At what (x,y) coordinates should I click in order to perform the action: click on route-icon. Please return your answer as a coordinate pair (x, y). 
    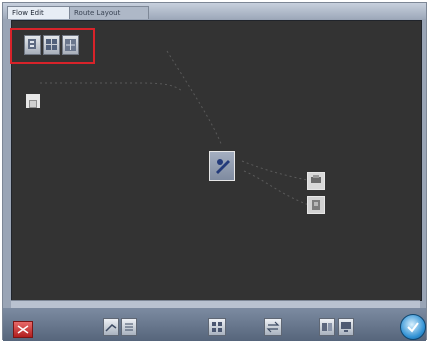
    Looking at the image, I should click on (111, 328).